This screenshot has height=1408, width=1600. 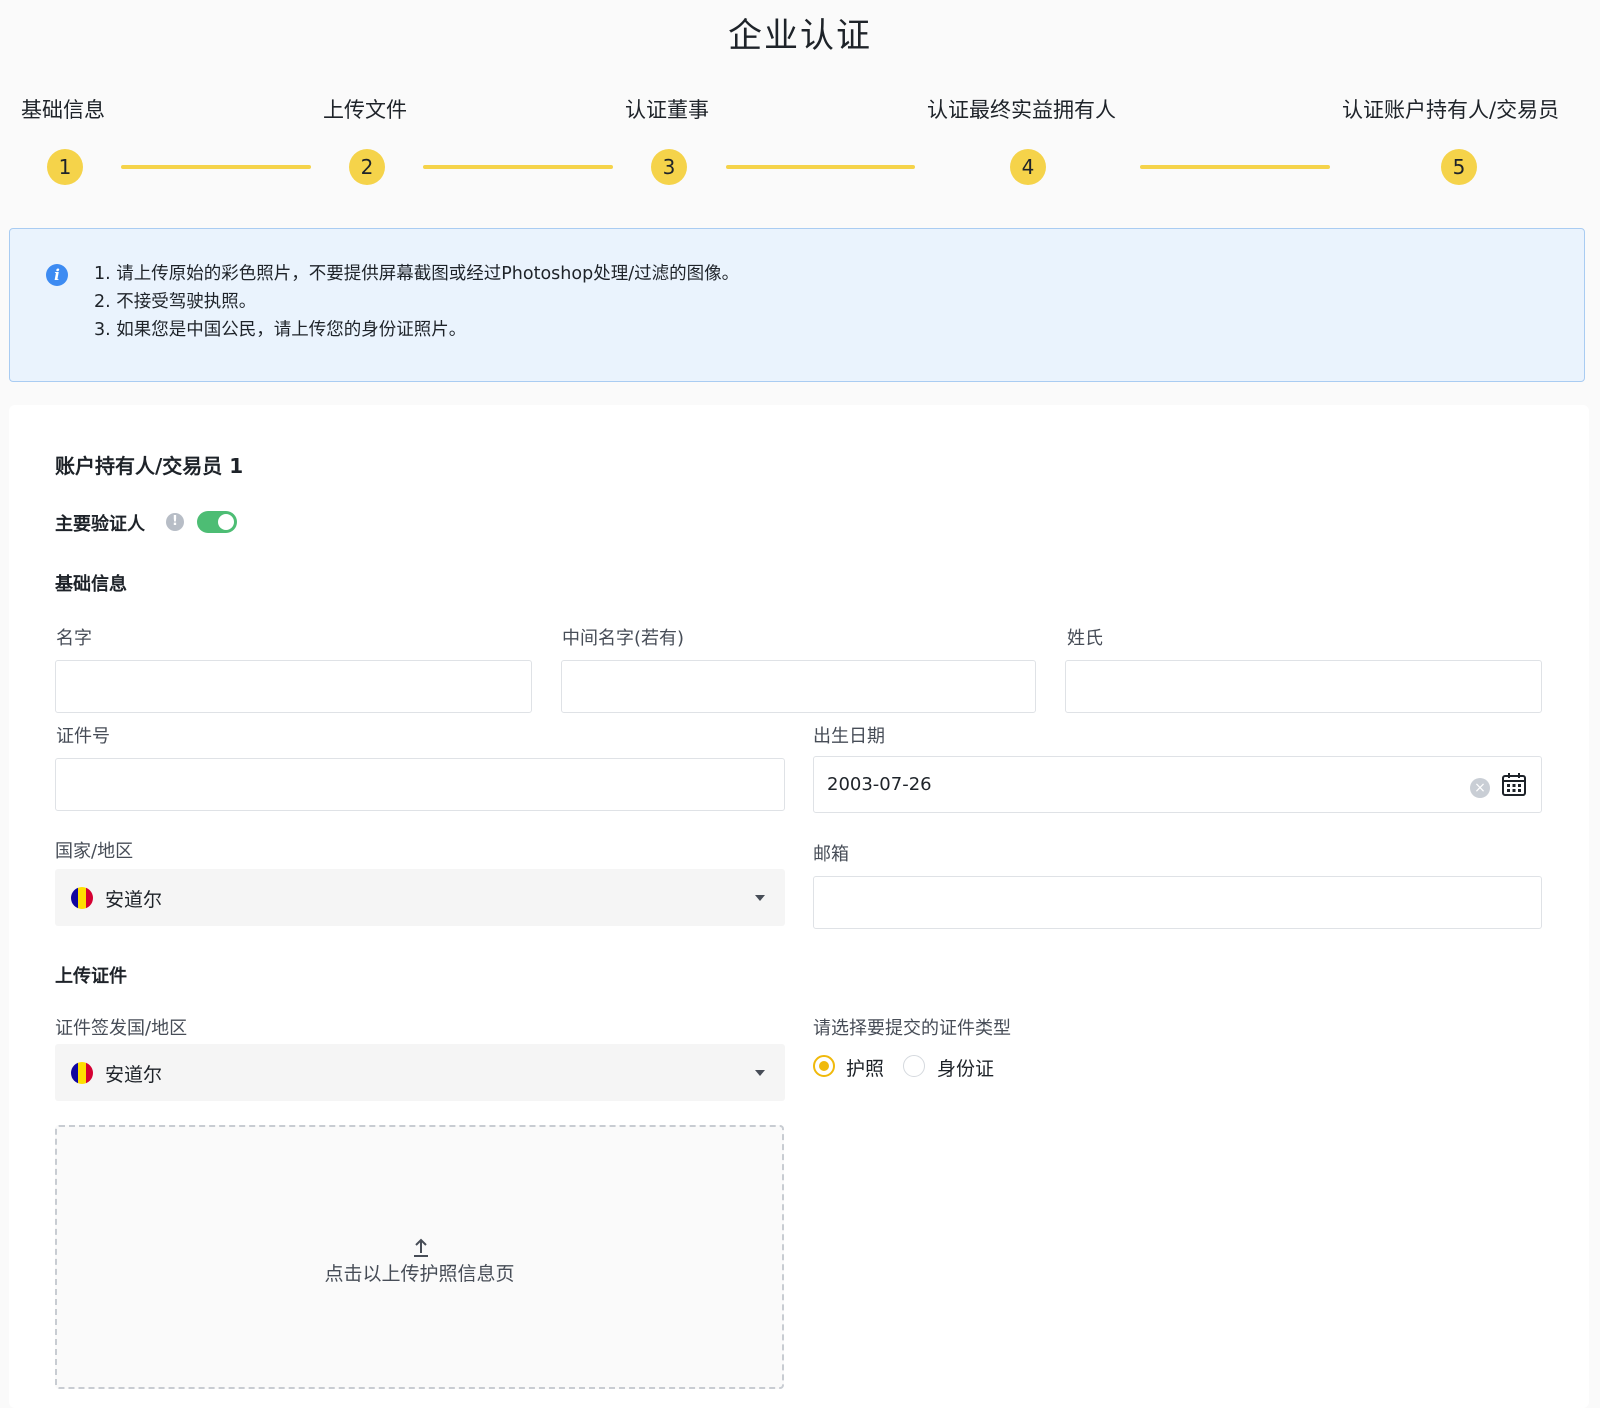 I want to click on toggle-knob, so click(x=226, y=522).